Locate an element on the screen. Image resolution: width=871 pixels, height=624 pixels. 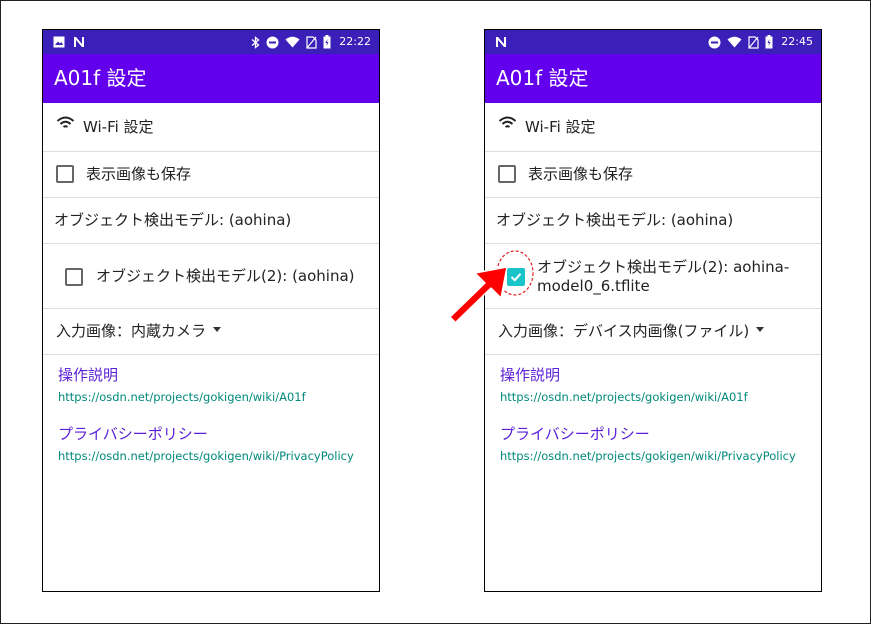
model2-label-line2: model0_6.tflite is located at coordinates (593, 286).